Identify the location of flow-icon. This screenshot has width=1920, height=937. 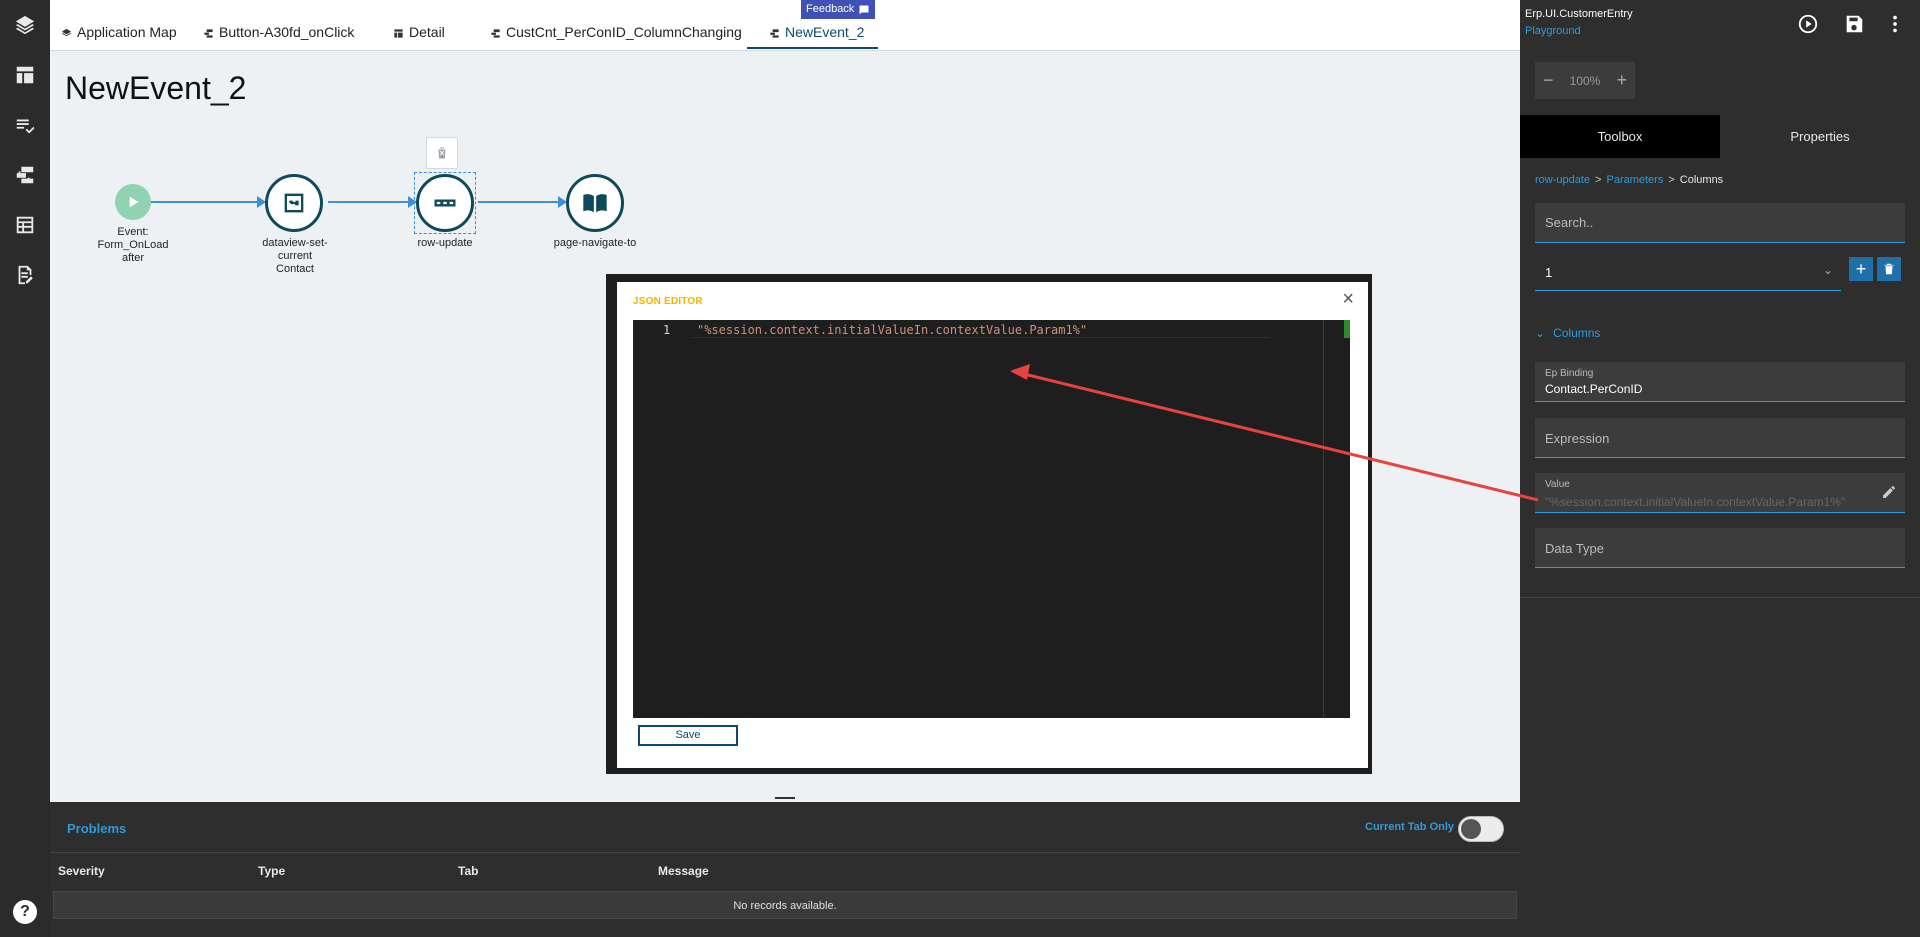
(208, 33).